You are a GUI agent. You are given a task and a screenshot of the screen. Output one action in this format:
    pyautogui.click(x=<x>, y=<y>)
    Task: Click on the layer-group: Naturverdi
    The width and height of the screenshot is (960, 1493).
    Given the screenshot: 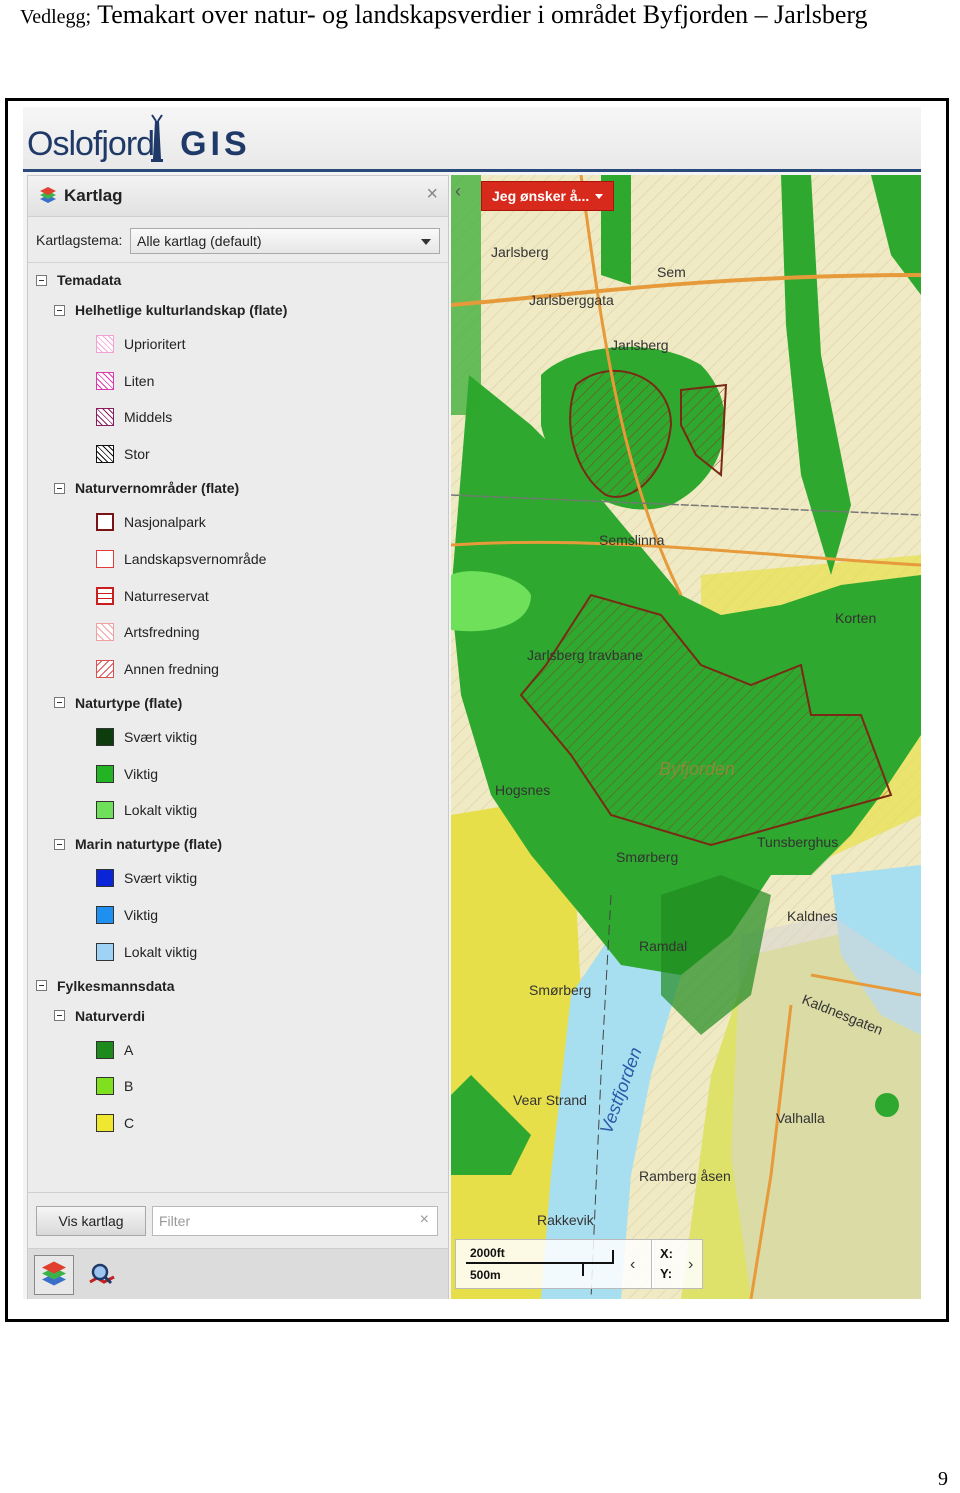 What is the action you would take?
    pyautogui.click(x=99, y=1016)
    